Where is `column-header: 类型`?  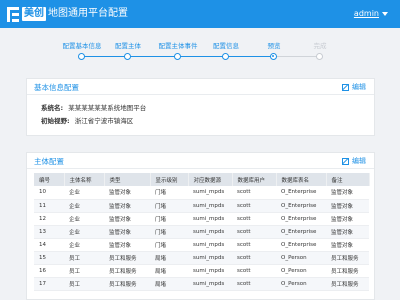 column-header: 类型 is located at coordinates (127, 179).